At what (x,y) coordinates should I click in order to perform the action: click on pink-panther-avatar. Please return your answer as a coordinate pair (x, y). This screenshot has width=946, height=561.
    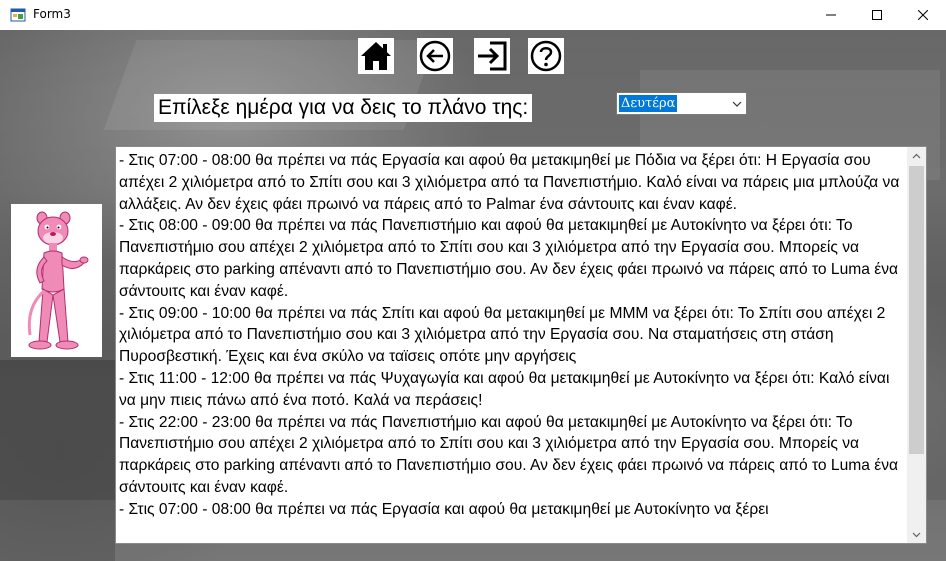
    Looking at the image, I should click on (56, 280).